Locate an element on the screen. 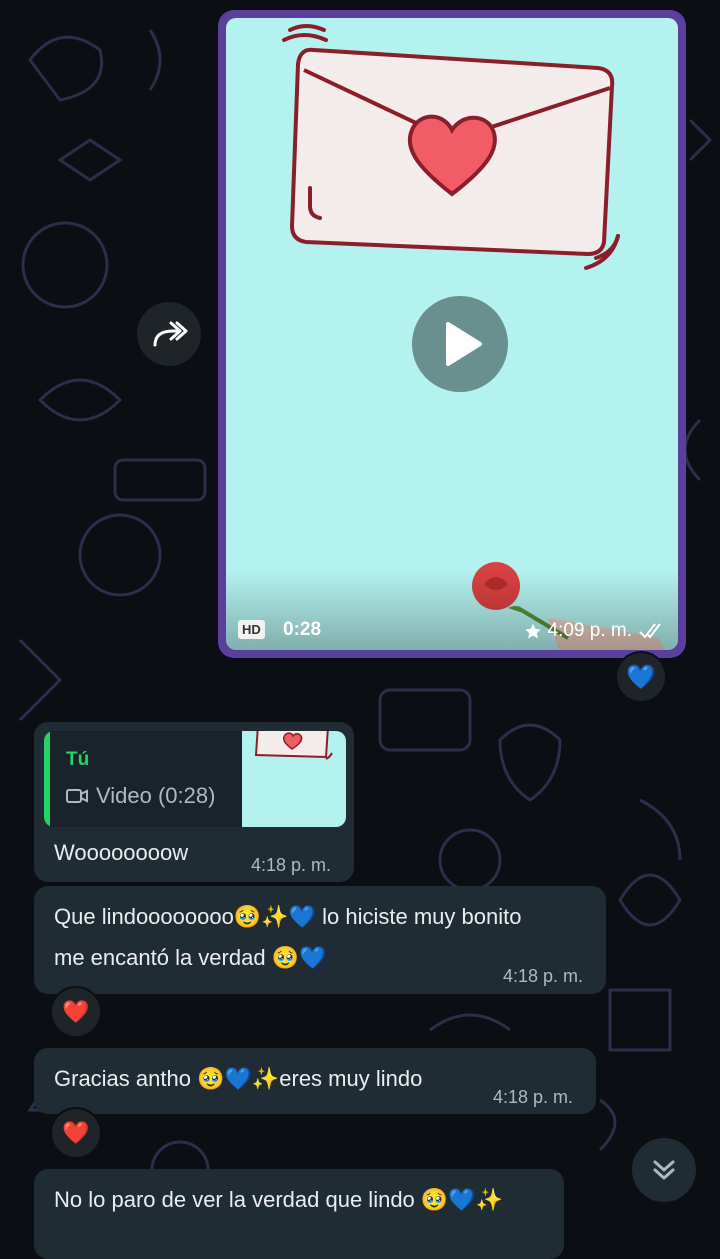 The image size is (720, 1259). hd-badge: HD is located at coordinates (251, 629).